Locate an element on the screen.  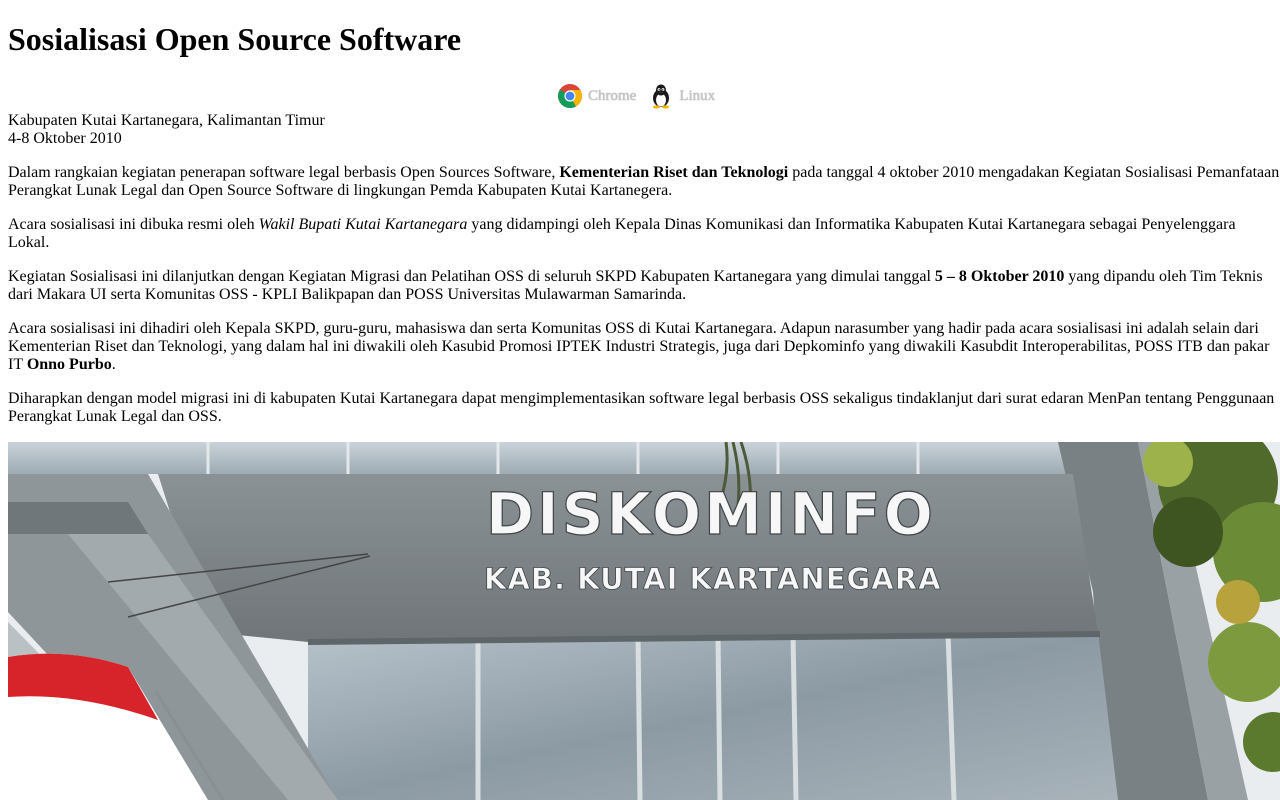
speaker-name: Onno Purbo is located at coordinates (69, 364).